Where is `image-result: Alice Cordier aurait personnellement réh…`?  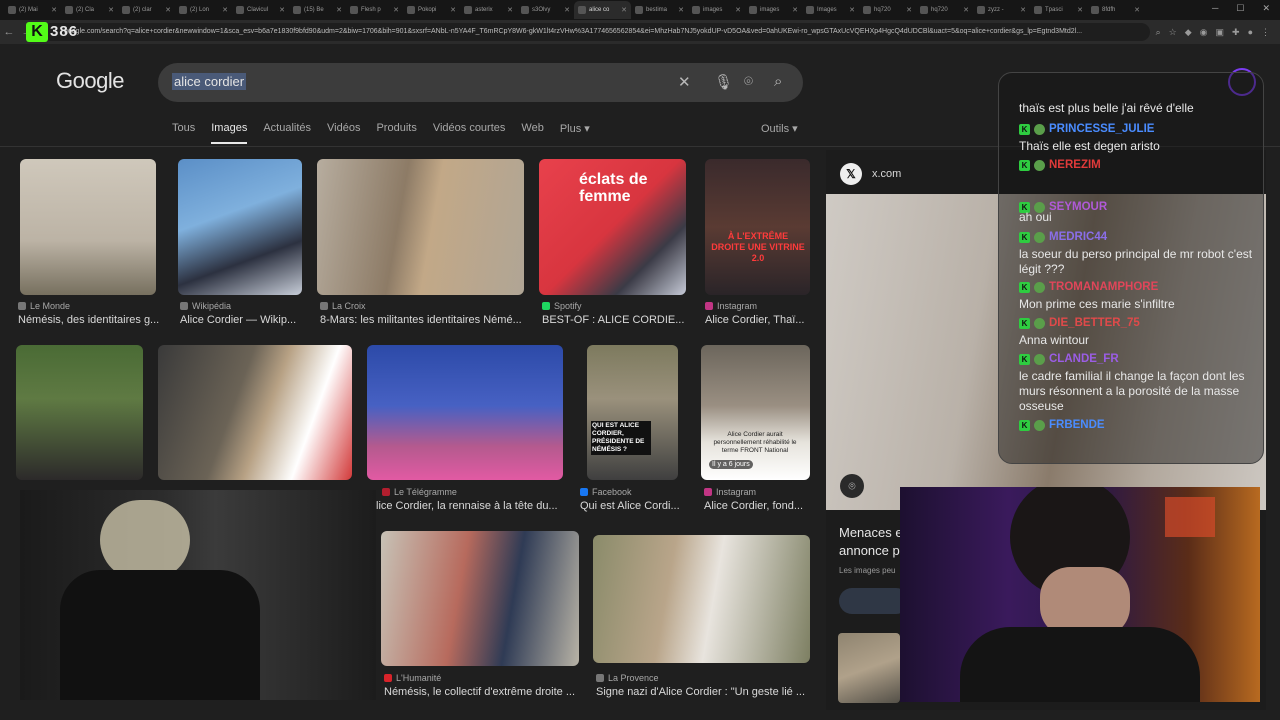
image-result: Alice Cordier aurait personnellement réh… is located at coordinates (755, 412).